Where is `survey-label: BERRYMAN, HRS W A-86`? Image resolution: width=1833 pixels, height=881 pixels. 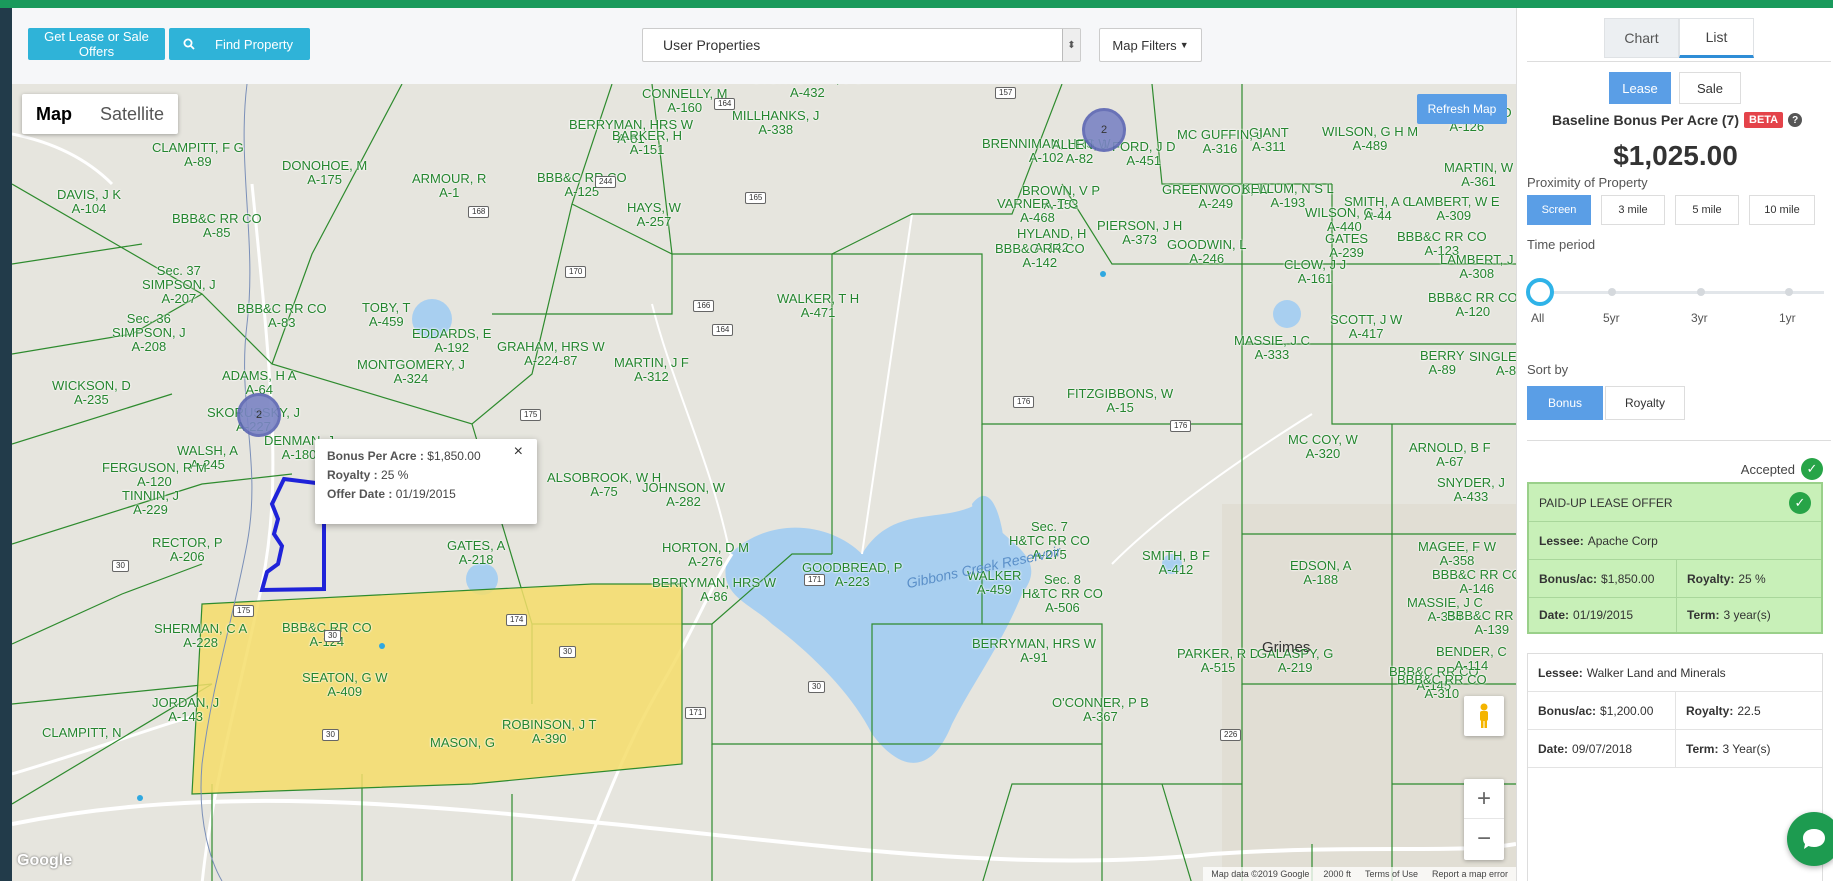 survey-label: BERRYMAN, HRS W A-86 is located at coordinates (714, 589).